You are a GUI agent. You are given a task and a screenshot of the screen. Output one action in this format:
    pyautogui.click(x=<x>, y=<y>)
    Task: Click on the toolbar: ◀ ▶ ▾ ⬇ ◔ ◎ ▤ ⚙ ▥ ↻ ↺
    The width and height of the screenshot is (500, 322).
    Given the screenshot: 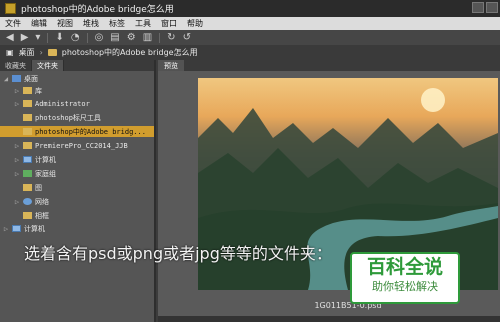 What is the action you would take?
    pyautogui.click(x=250, y=37)
    